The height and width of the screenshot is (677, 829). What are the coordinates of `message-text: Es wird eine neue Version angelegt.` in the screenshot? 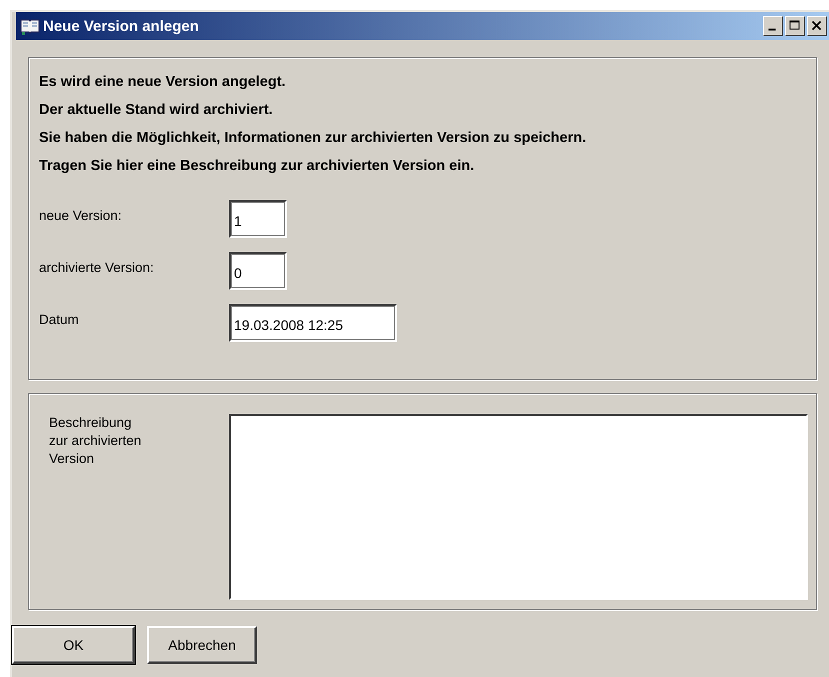 It's located at (163, 82).